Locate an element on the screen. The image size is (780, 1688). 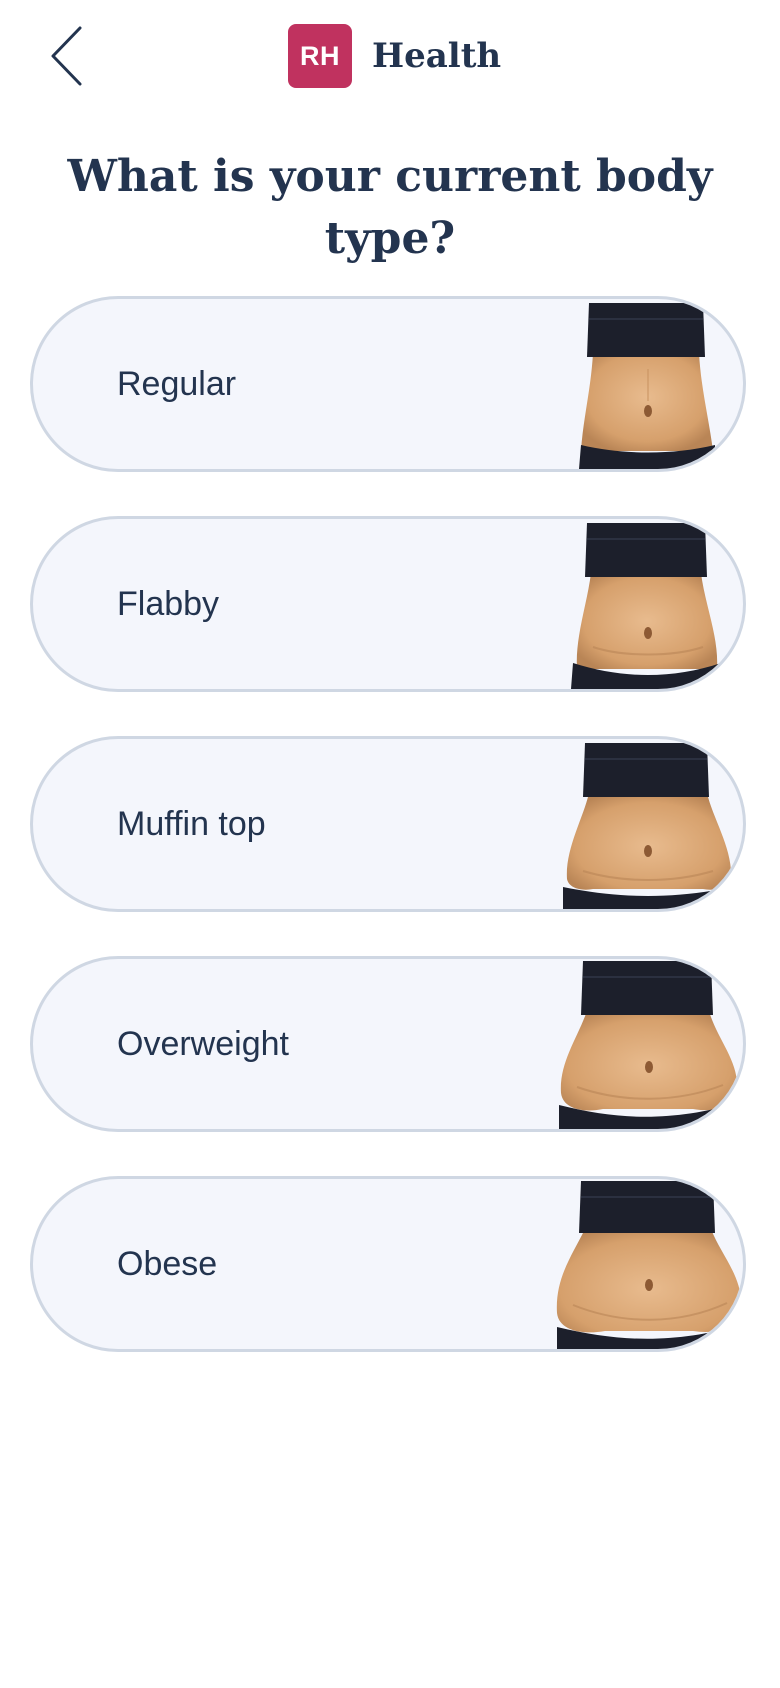
option-label: Obese is located at coordinates (167, 1263).